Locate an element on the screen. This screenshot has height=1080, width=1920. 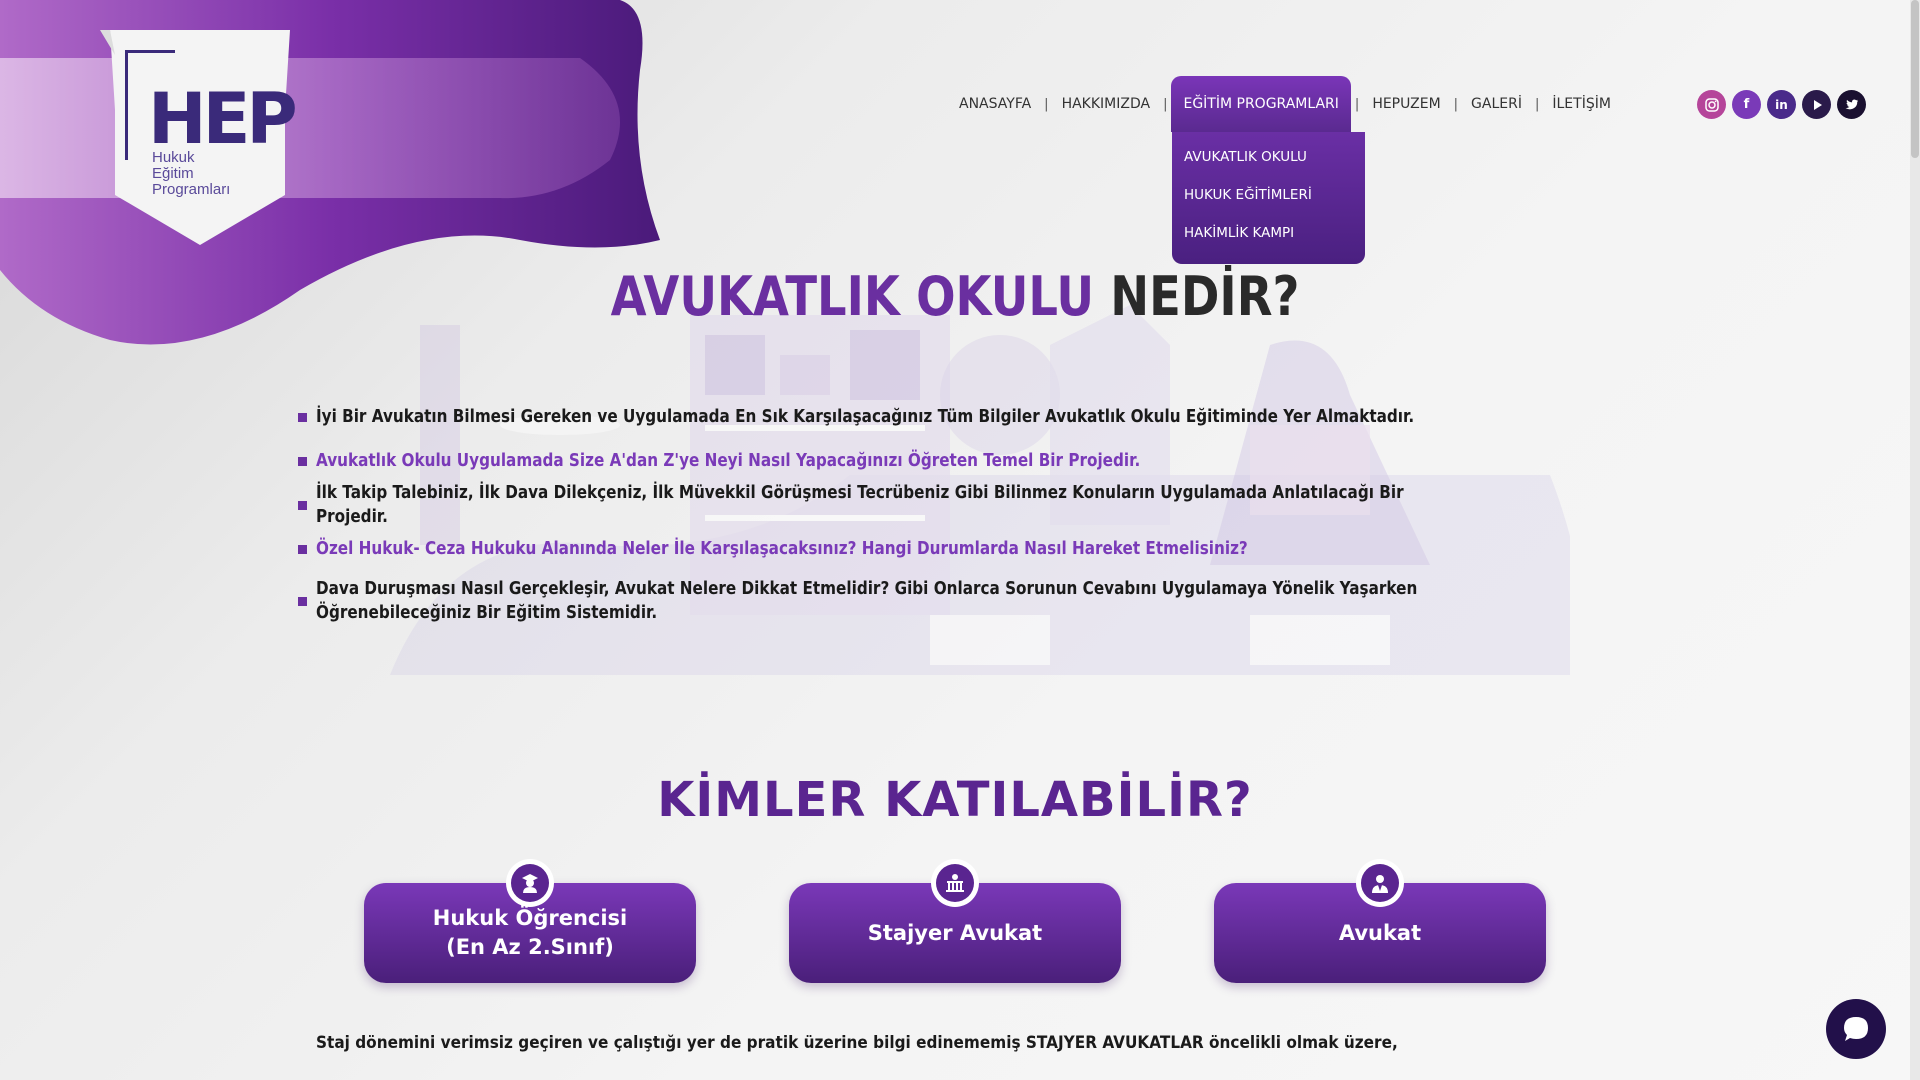
courthouse-icon is located at coordinates (955, 883).